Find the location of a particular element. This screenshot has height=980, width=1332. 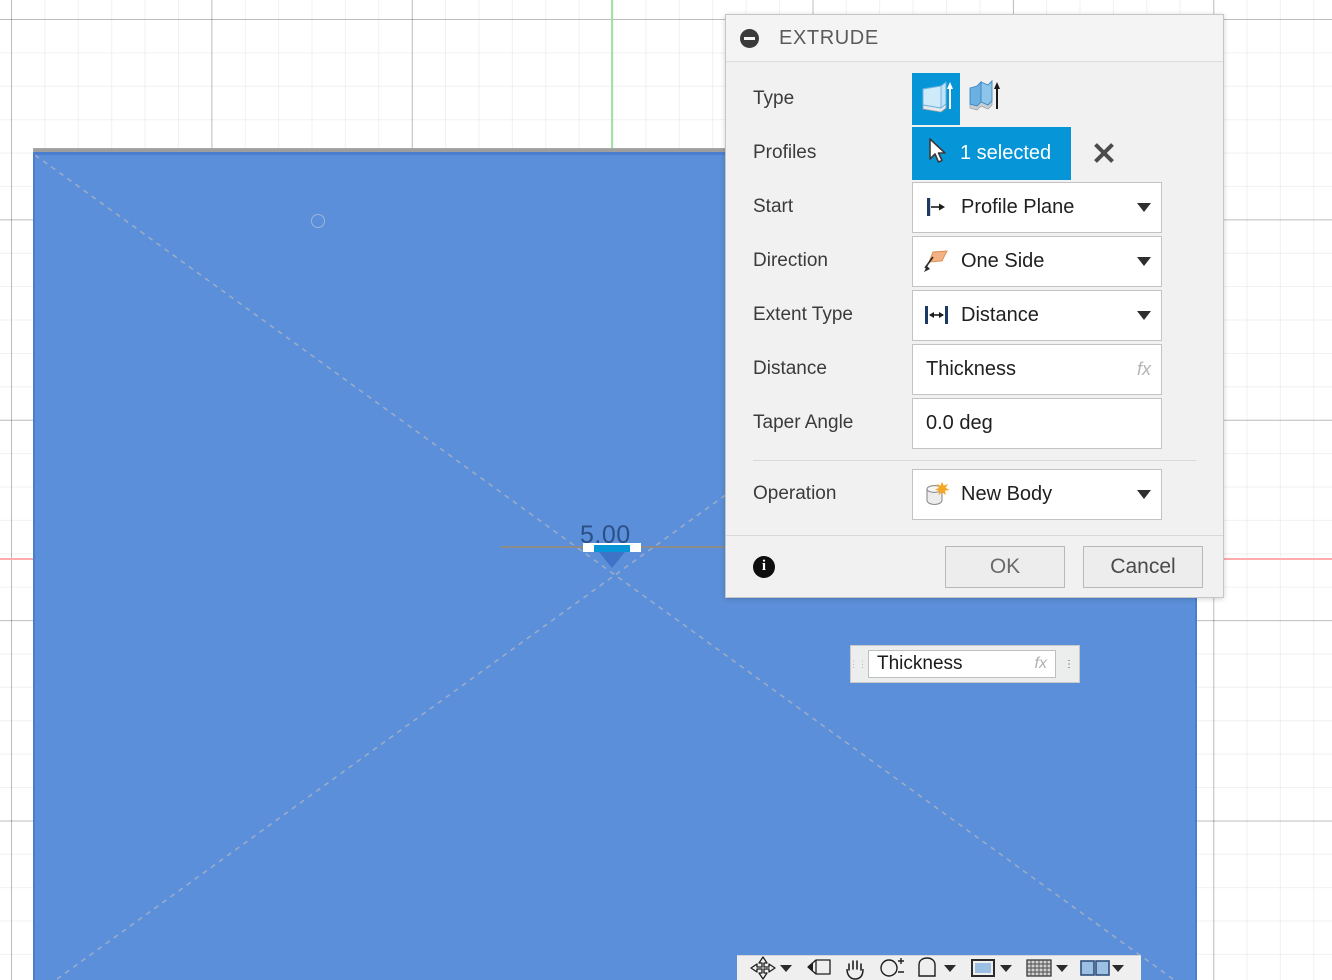

operation-value: New Body is located at coordinates (1007, 493).